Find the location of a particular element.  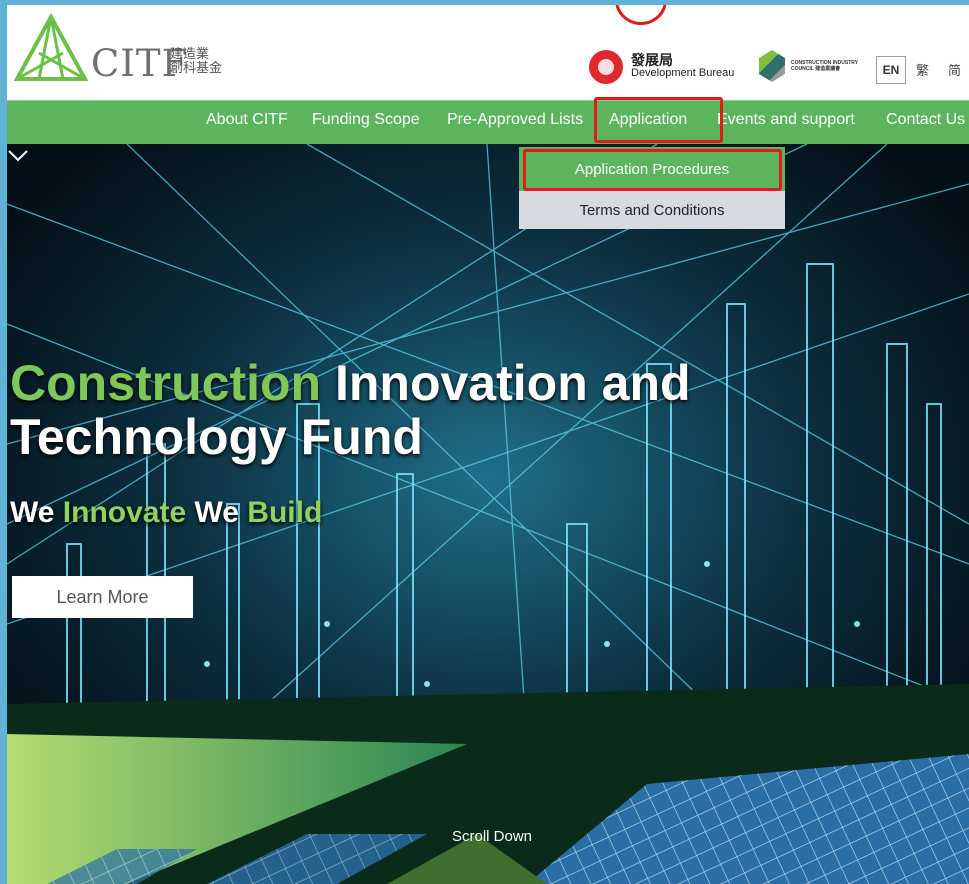

hero-title-line2: Technology Fund is located at coordinates (216, 437).